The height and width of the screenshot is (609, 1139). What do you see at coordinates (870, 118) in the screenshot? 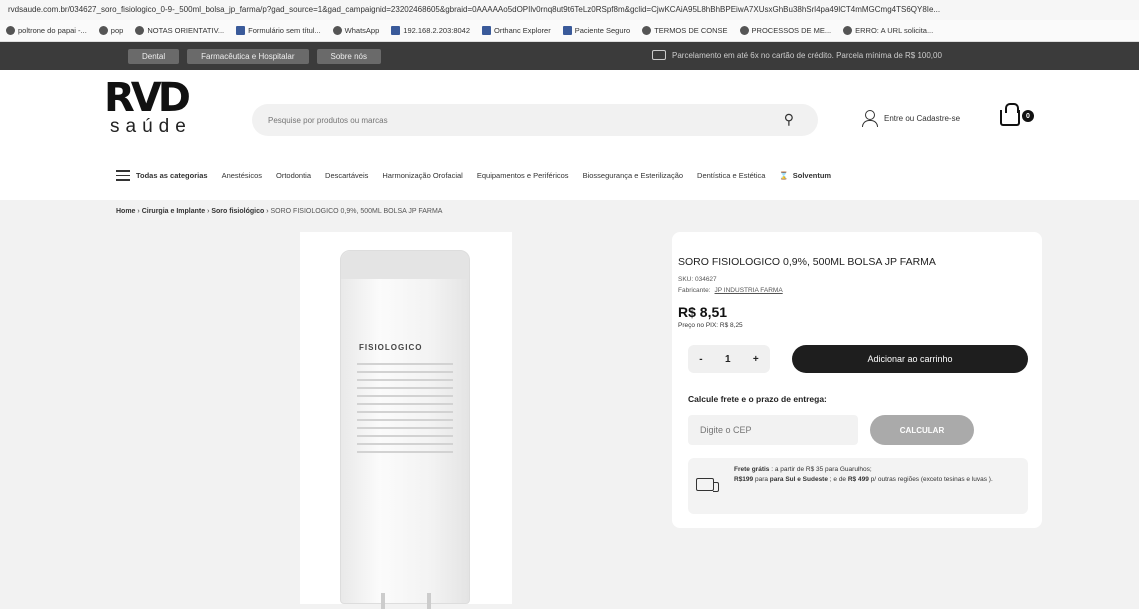
I see `user-icon` at bounding box center [870, 118].